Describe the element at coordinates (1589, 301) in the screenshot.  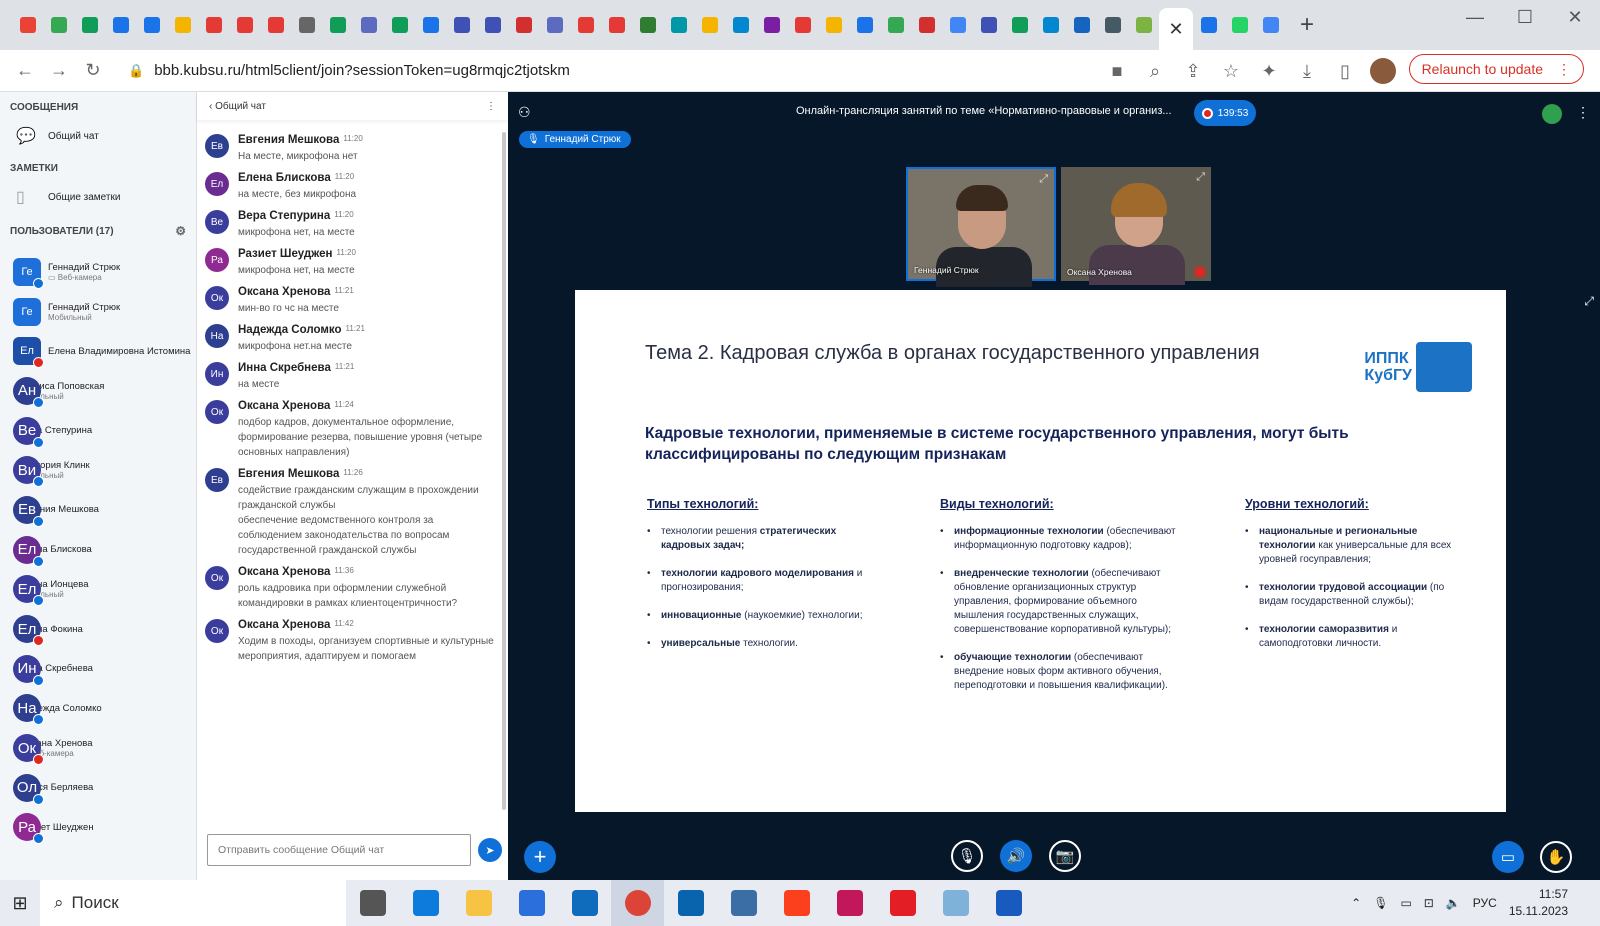
I see `presentation-fullscreen-icon: ⤢` at that location.